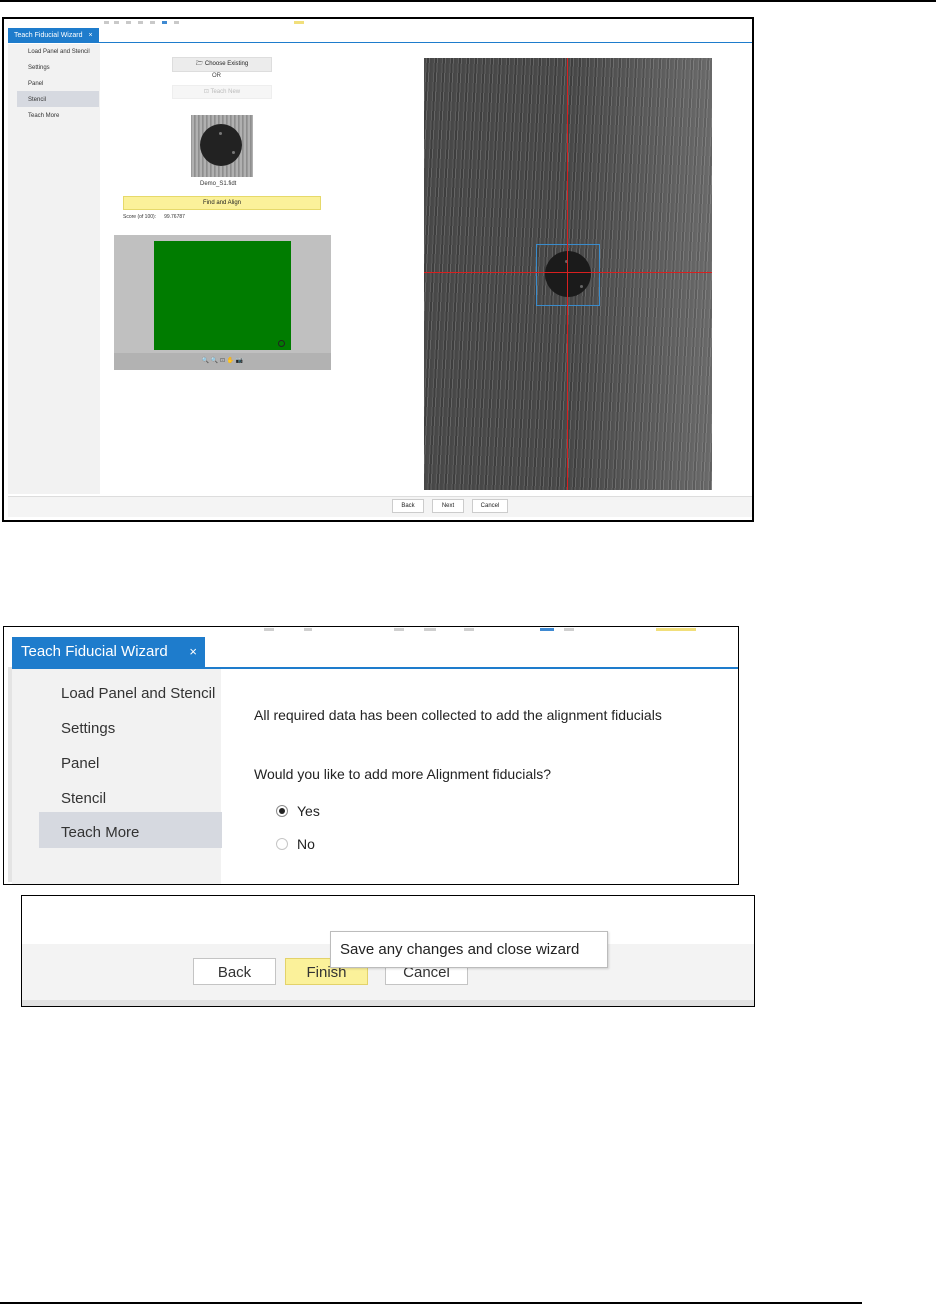 This screenshot has height=1305, width=936. Describe the element at coordinates (380, 42) in the screenshot. I see `tab-underline` at that location.